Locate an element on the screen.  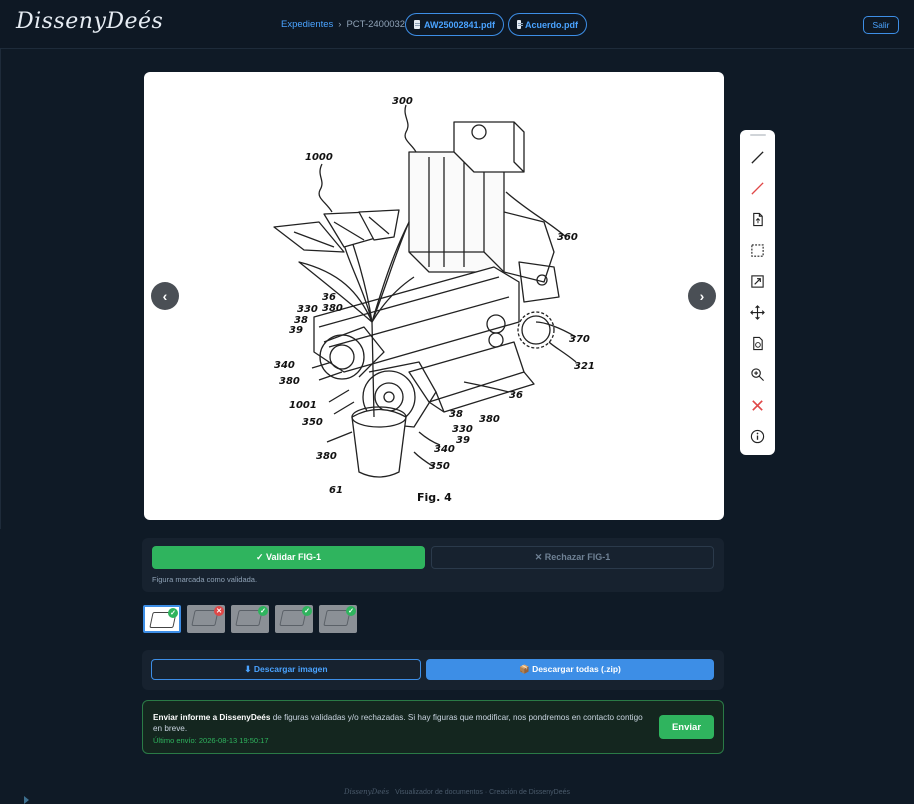
label-61: 61 is located at coordinates (336, 490).